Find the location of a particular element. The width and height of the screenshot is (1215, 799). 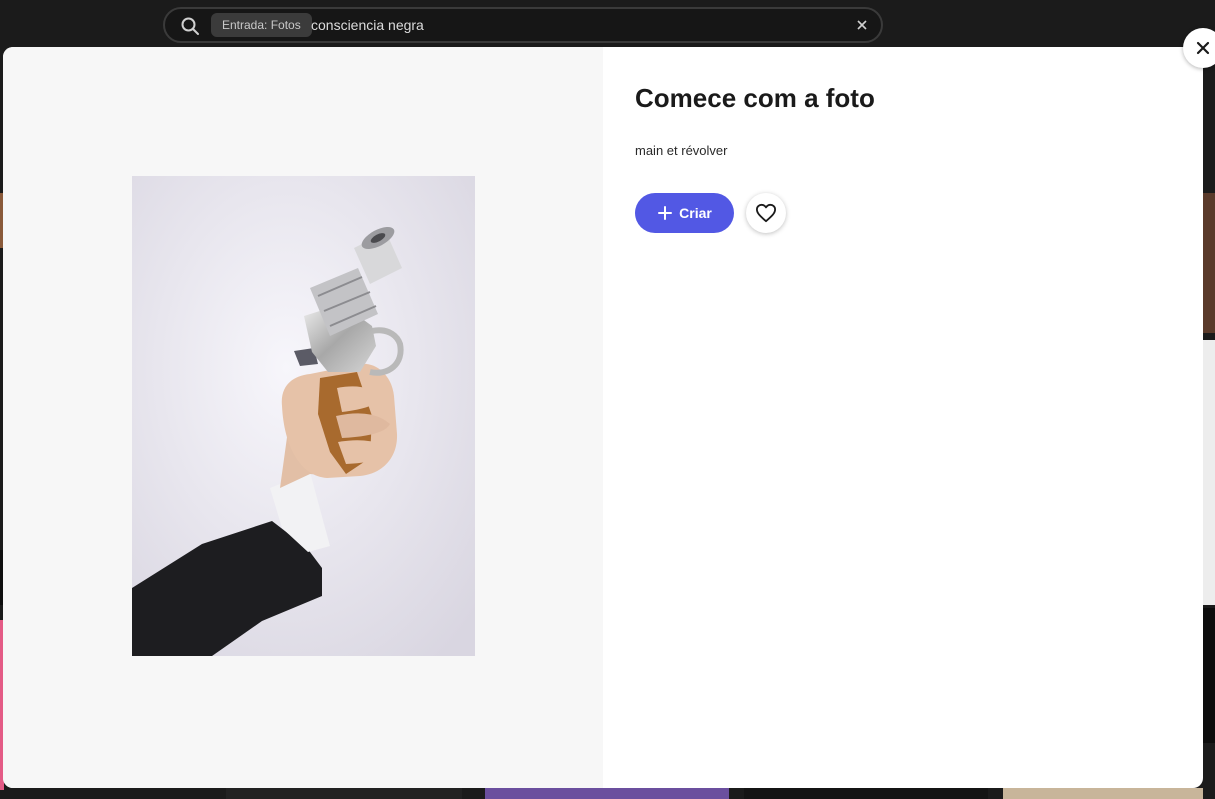

create-button-label: Criar is located at coordinates (695, 213).